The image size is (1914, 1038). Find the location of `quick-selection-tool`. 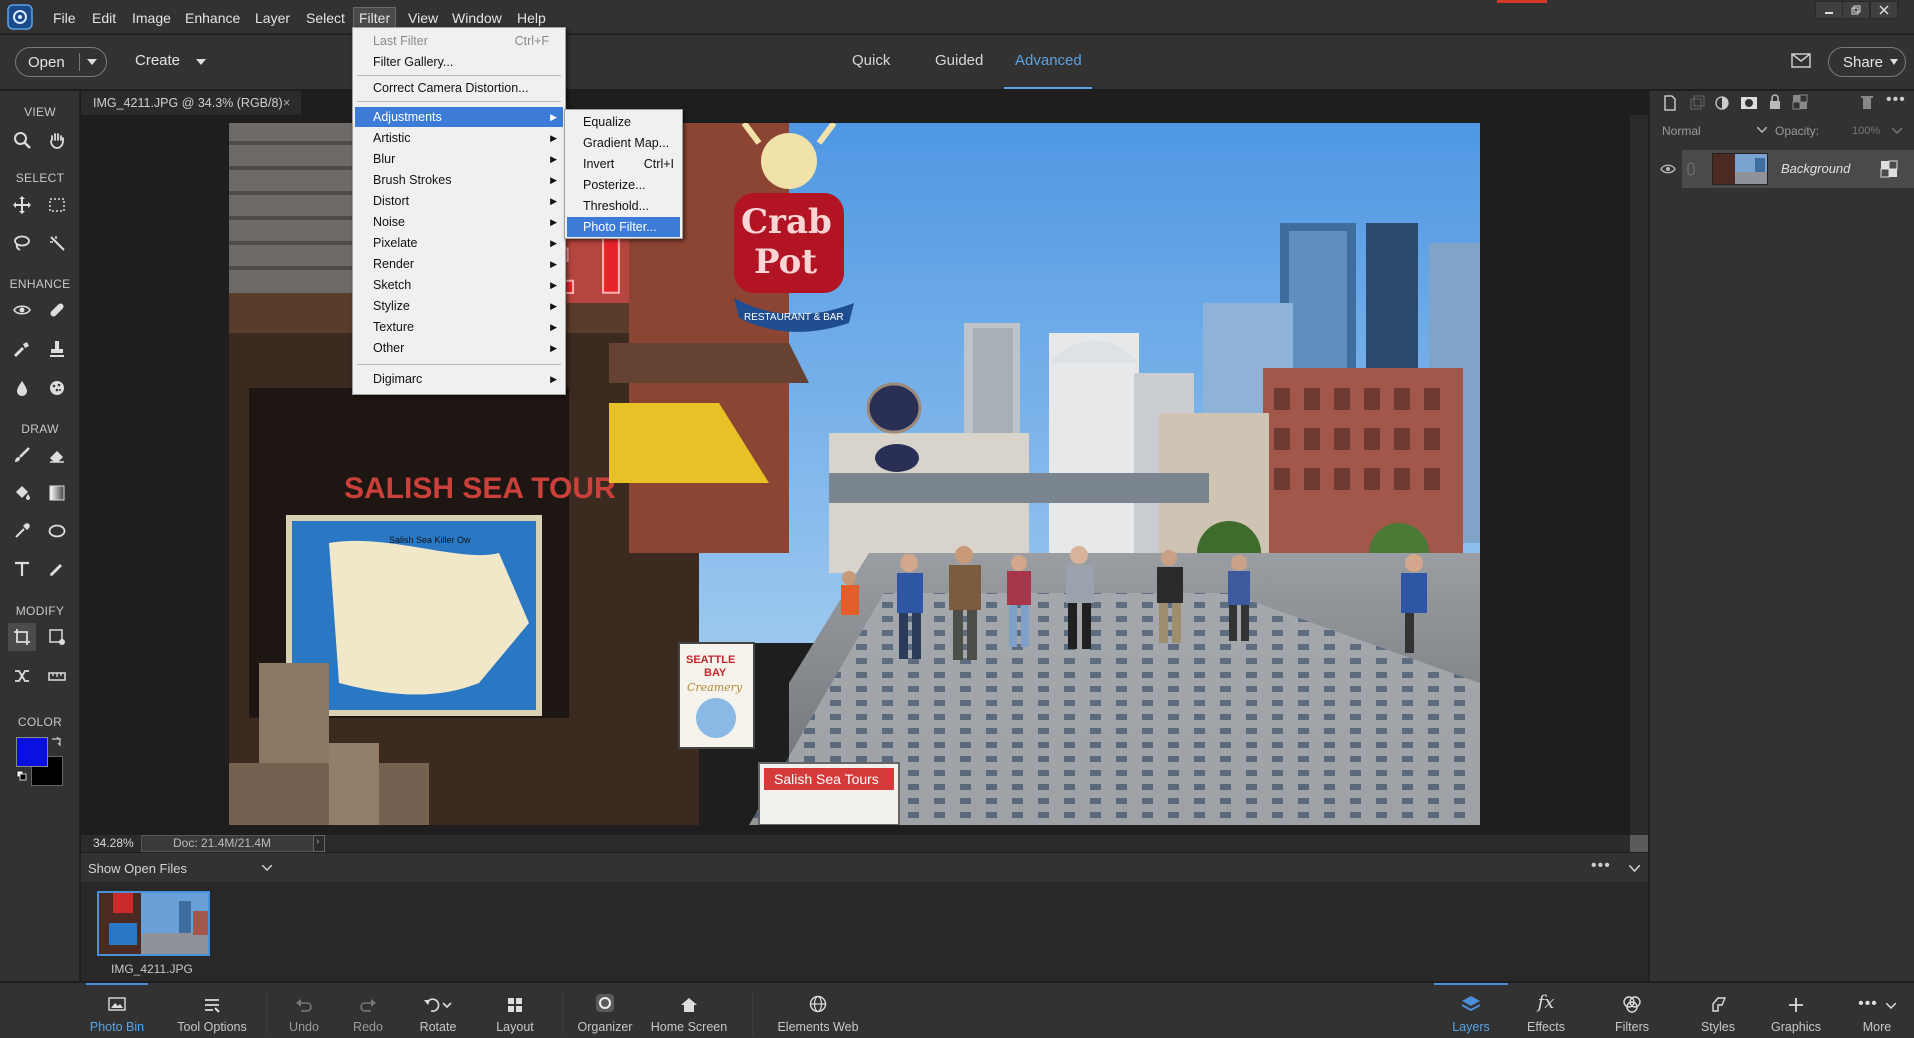

quick-selection-tool is located at coordinates (57, 243).